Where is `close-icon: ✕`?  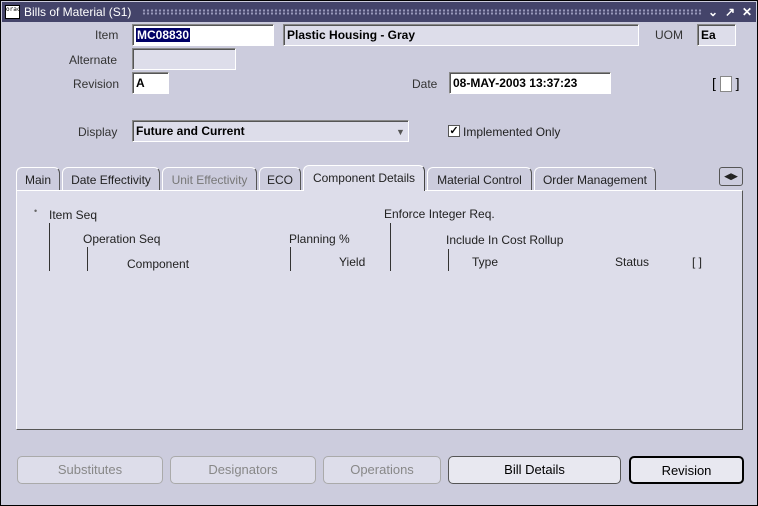 close-icon: ✕ is located at coordinates (747, 12).